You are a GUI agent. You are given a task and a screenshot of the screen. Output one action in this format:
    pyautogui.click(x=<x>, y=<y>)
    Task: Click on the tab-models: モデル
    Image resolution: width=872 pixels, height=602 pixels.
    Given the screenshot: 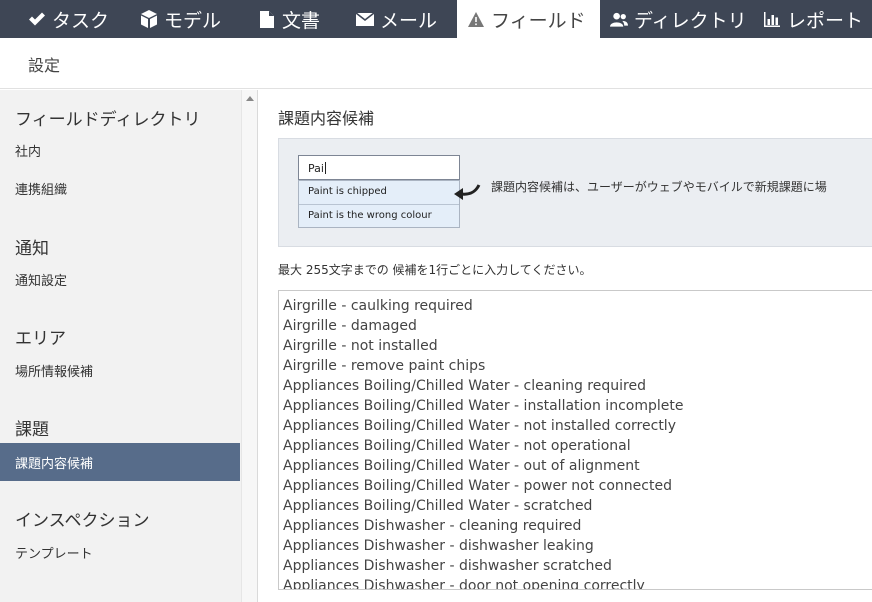 What is the action you would take?
    pyautogui.click(x=189, y=19)
    